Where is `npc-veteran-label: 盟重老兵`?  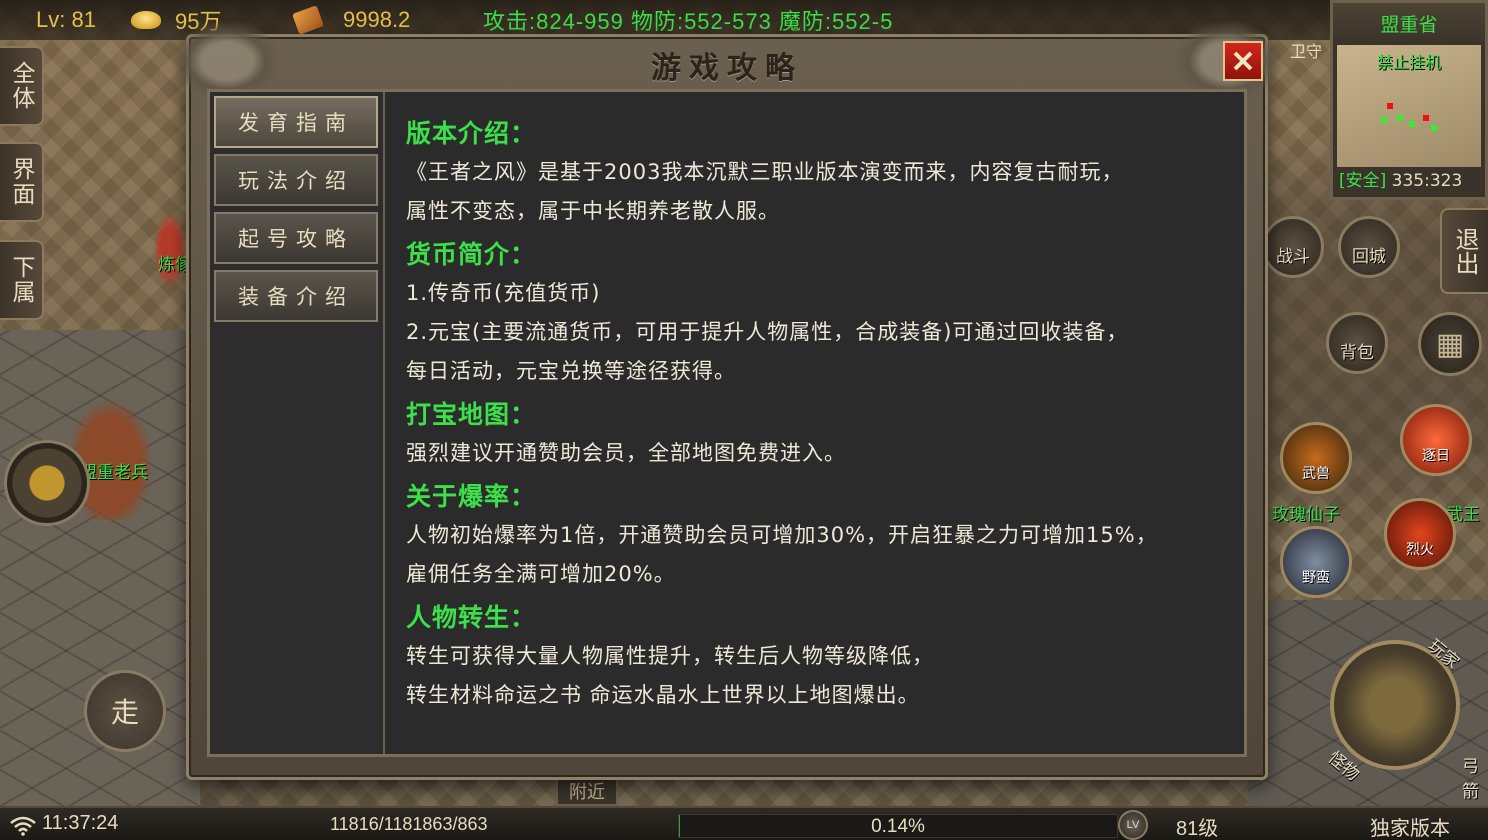 npc-veteran-label: 盟重老兵 is located at coordinates (114, 470).